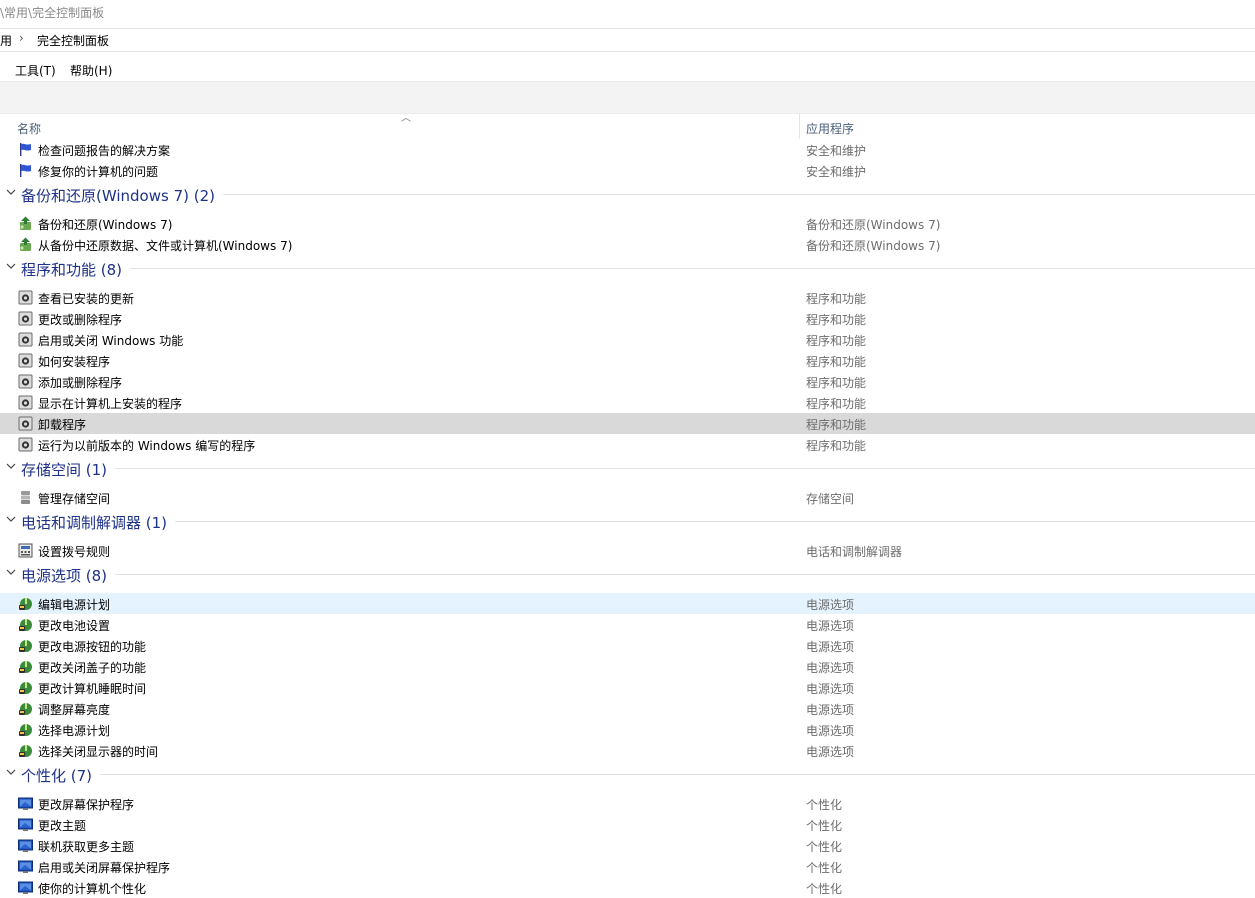 This screenshot has height=898, width=1255. What do you see at coordinates (91, 70) in the screenshot?
I see `menu-help: 帮助(H)` at bounding box center [91, 70].